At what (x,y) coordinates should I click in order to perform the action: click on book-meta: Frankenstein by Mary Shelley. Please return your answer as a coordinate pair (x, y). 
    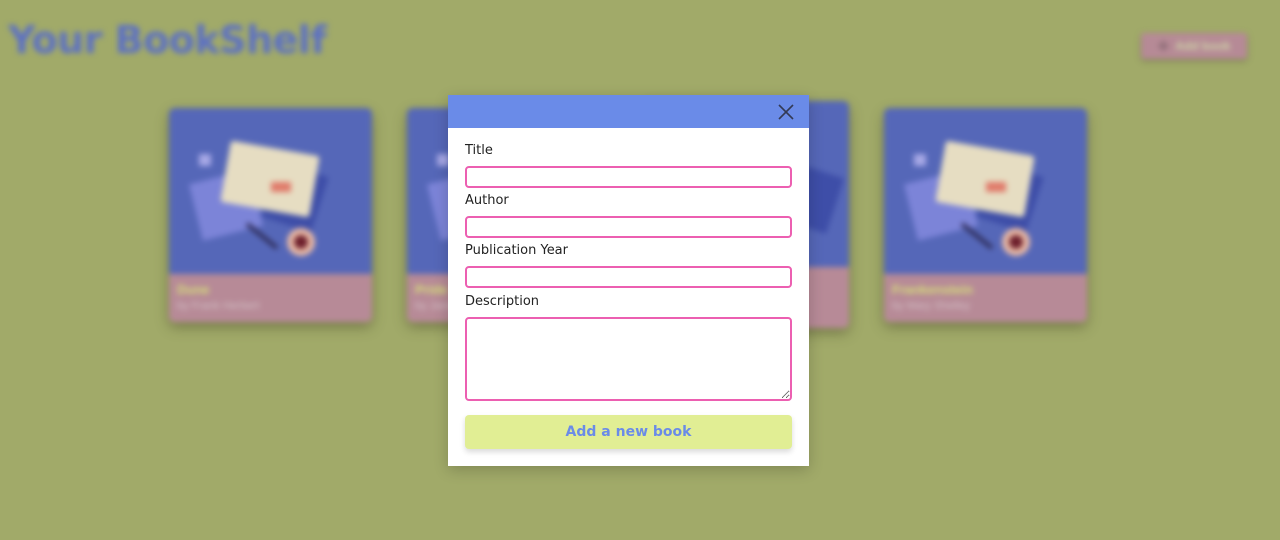
    Looking at the image, I should click on (985, 298).